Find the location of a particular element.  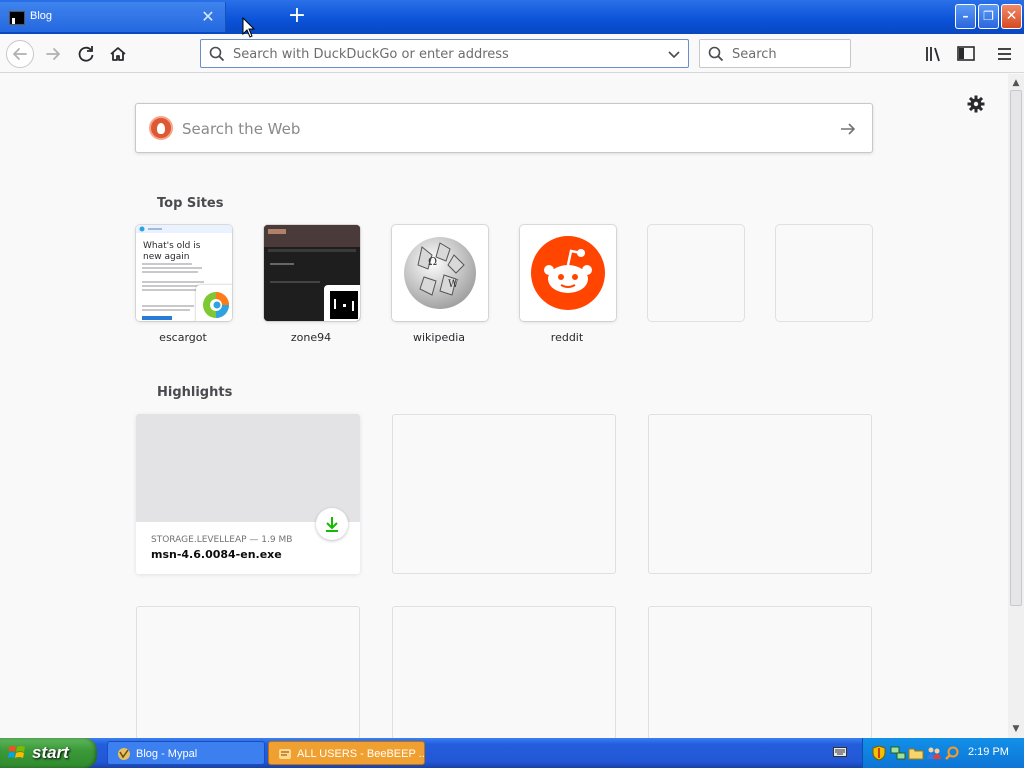

web-search-input is located at coordinates (492, 129).